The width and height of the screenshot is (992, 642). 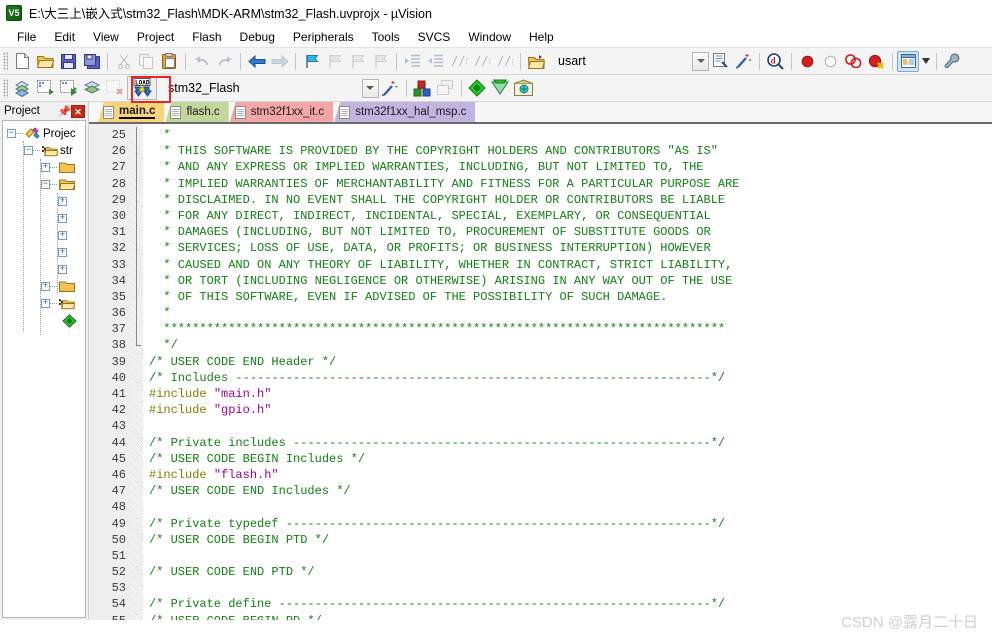 What do you see at coordinates (500, 88) in the screenshot?
I see `select-software-packs-icon` at bounding box center [500, 88].